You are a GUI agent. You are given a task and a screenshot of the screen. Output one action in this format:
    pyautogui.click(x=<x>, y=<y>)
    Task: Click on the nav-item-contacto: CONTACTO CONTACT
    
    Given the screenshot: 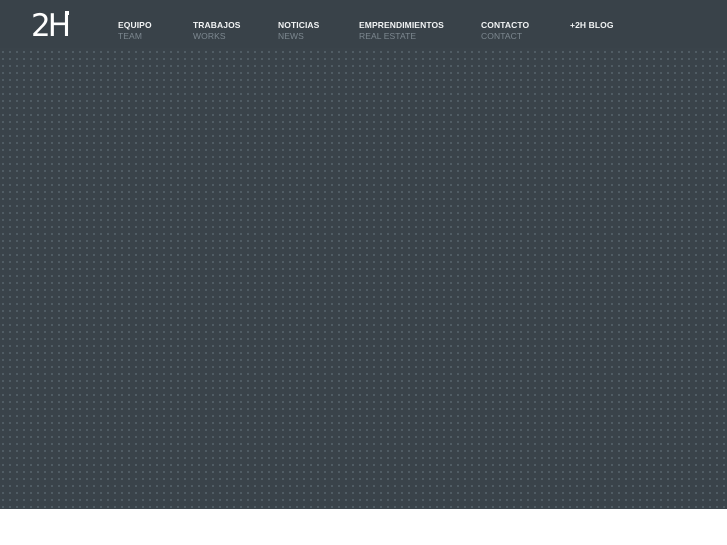 What is the action you would take?
    pyautogui.click(x=505, y=30)
    